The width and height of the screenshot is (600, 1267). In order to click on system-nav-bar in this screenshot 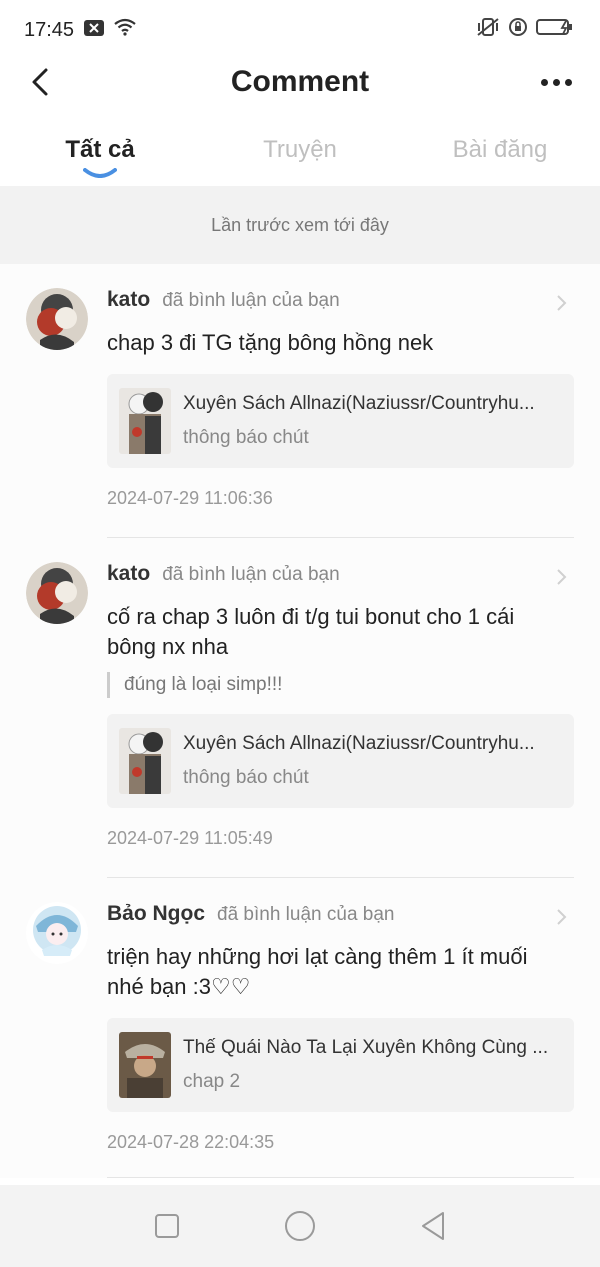, I will do `click(300, 1226)`.